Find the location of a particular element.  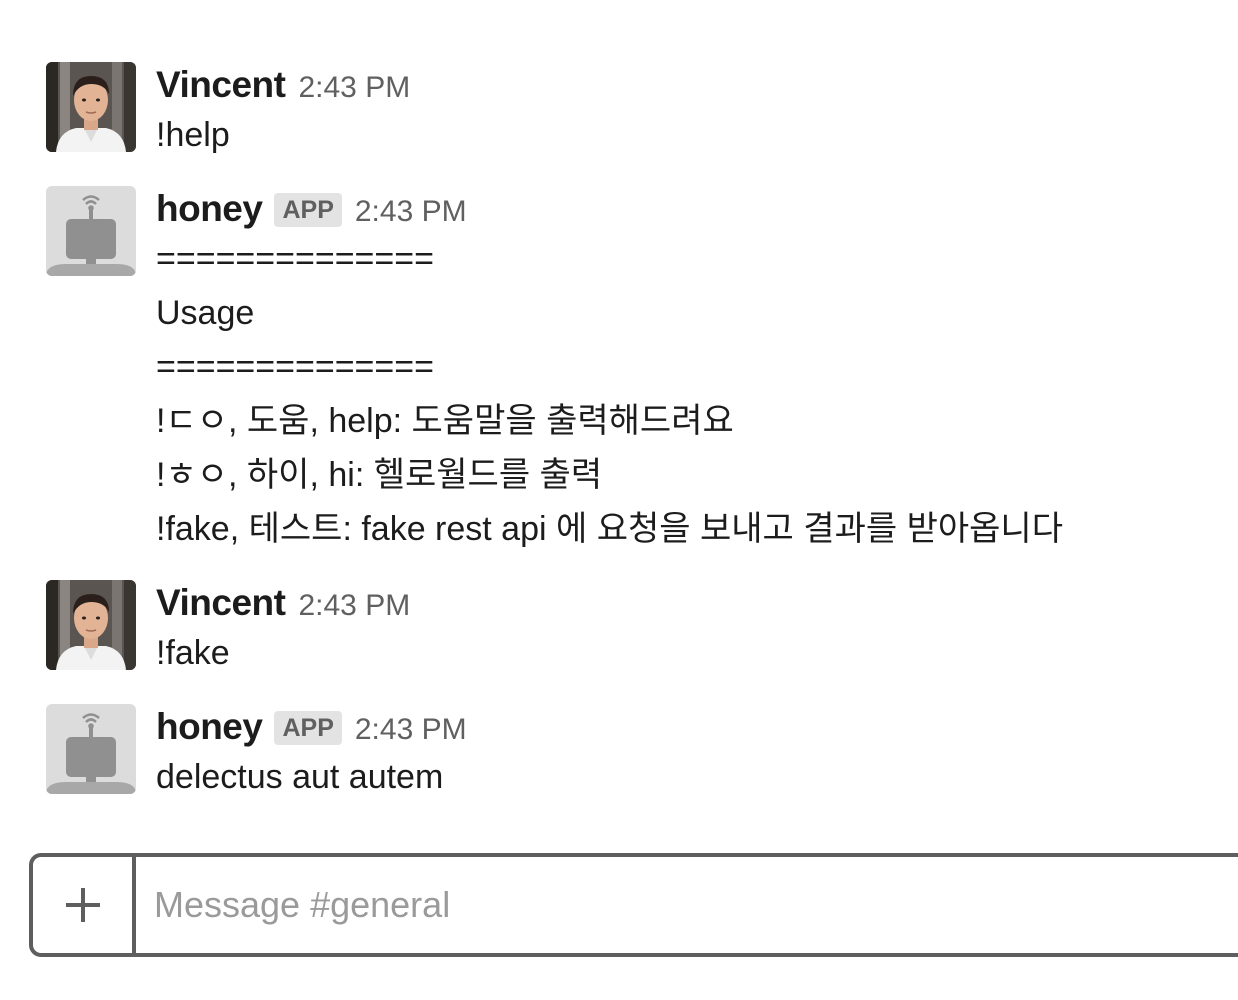

message-text: !ㄷㅇ, 도움, help: 도움말을 출력해드려요 is located at coordinates (445, 421).